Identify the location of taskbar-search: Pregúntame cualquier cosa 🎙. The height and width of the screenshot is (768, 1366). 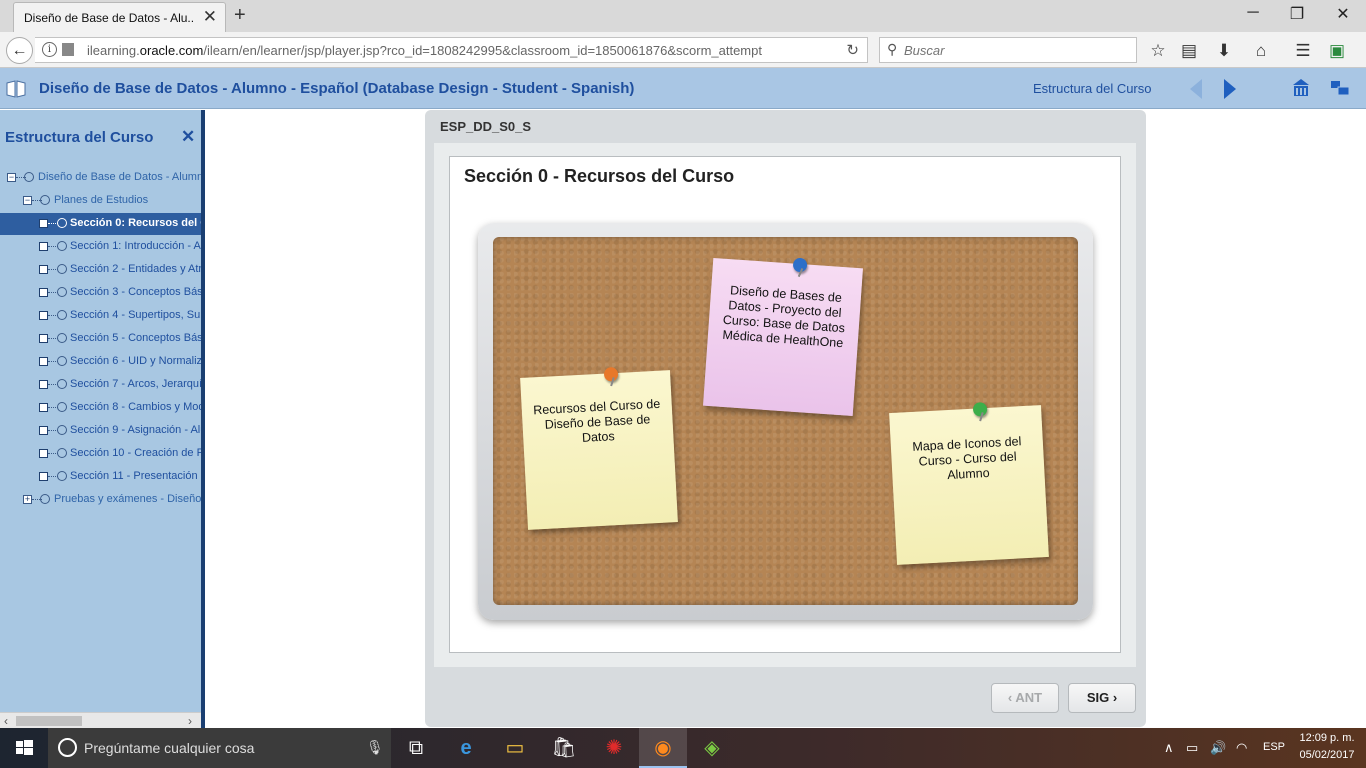
(219, 748).